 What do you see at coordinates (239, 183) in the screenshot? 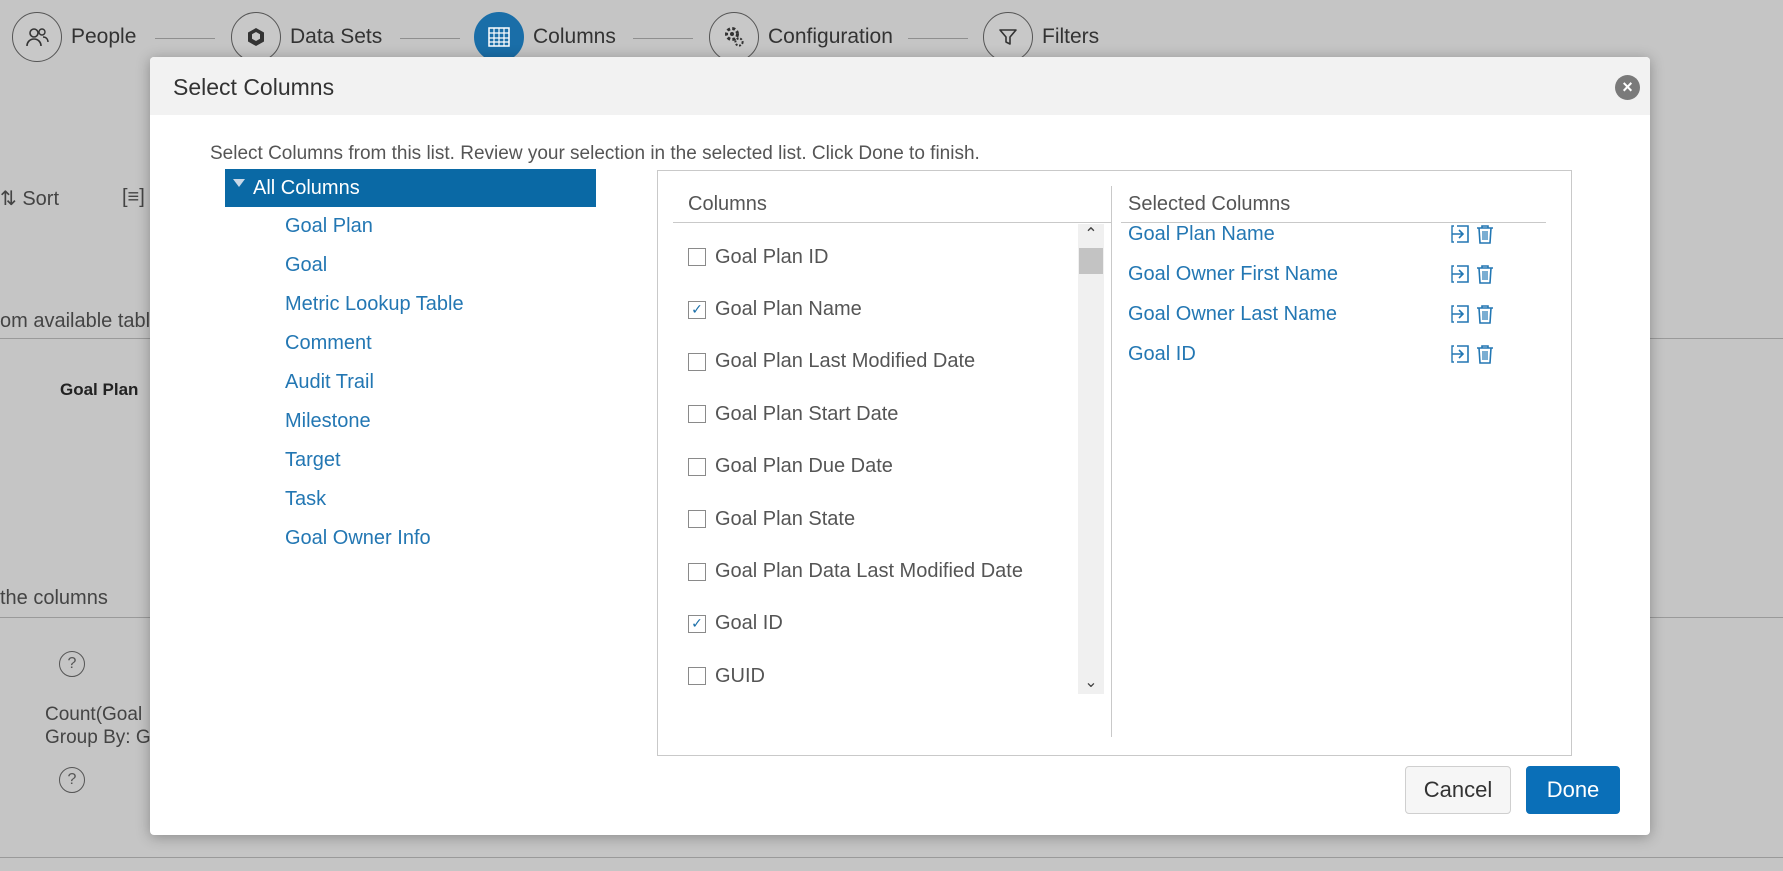
I see `expand-triangle-icon` at bounding box center [239, 183].